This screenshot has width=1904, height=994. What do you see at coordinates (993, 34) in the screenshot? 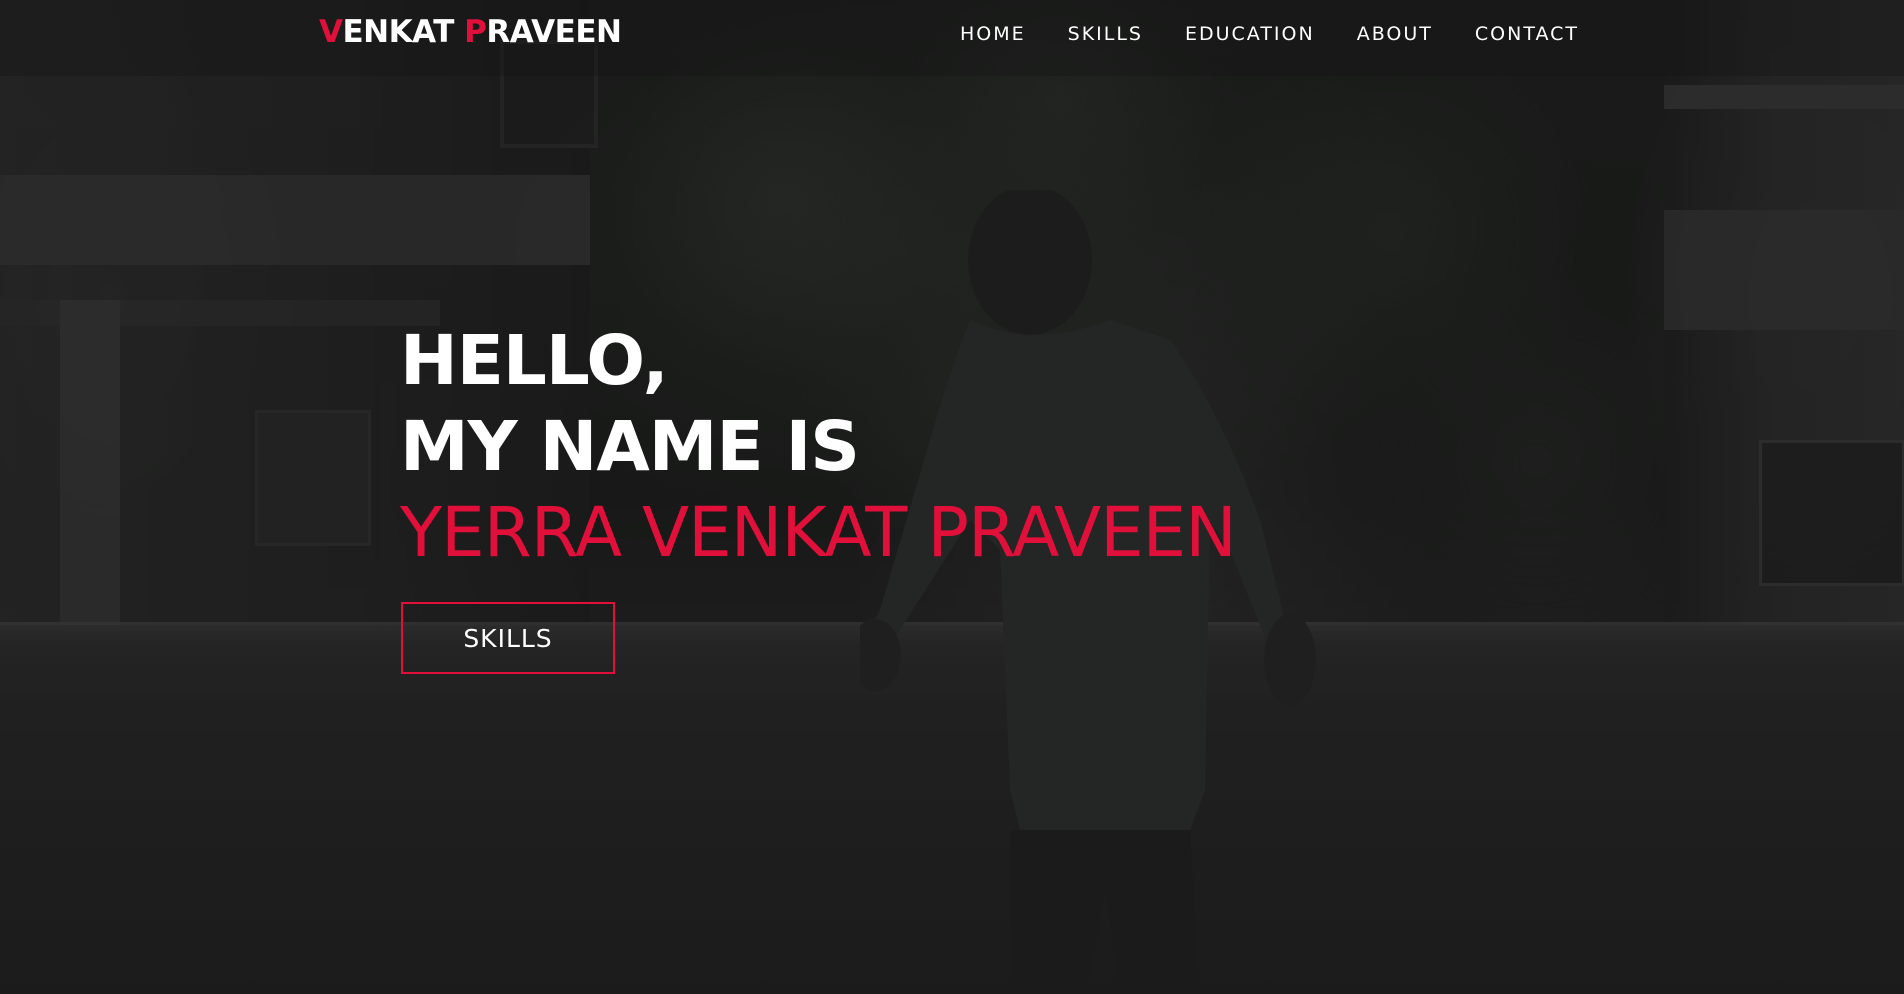
I see `nav-item-home: HOME` at bounding box center [993, 34].